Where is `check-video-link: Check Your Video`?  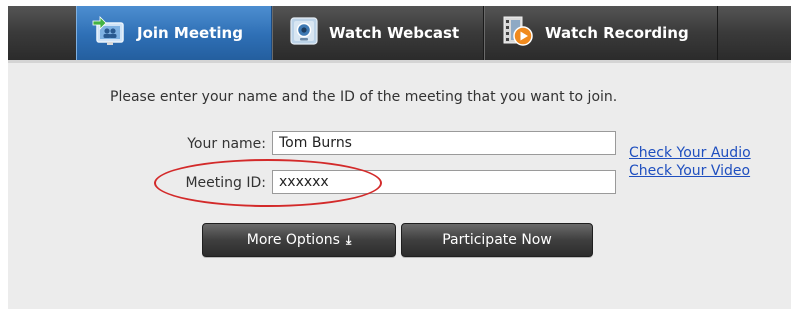 check-video-link: Check Your Video is located at coordinates (689, 171).